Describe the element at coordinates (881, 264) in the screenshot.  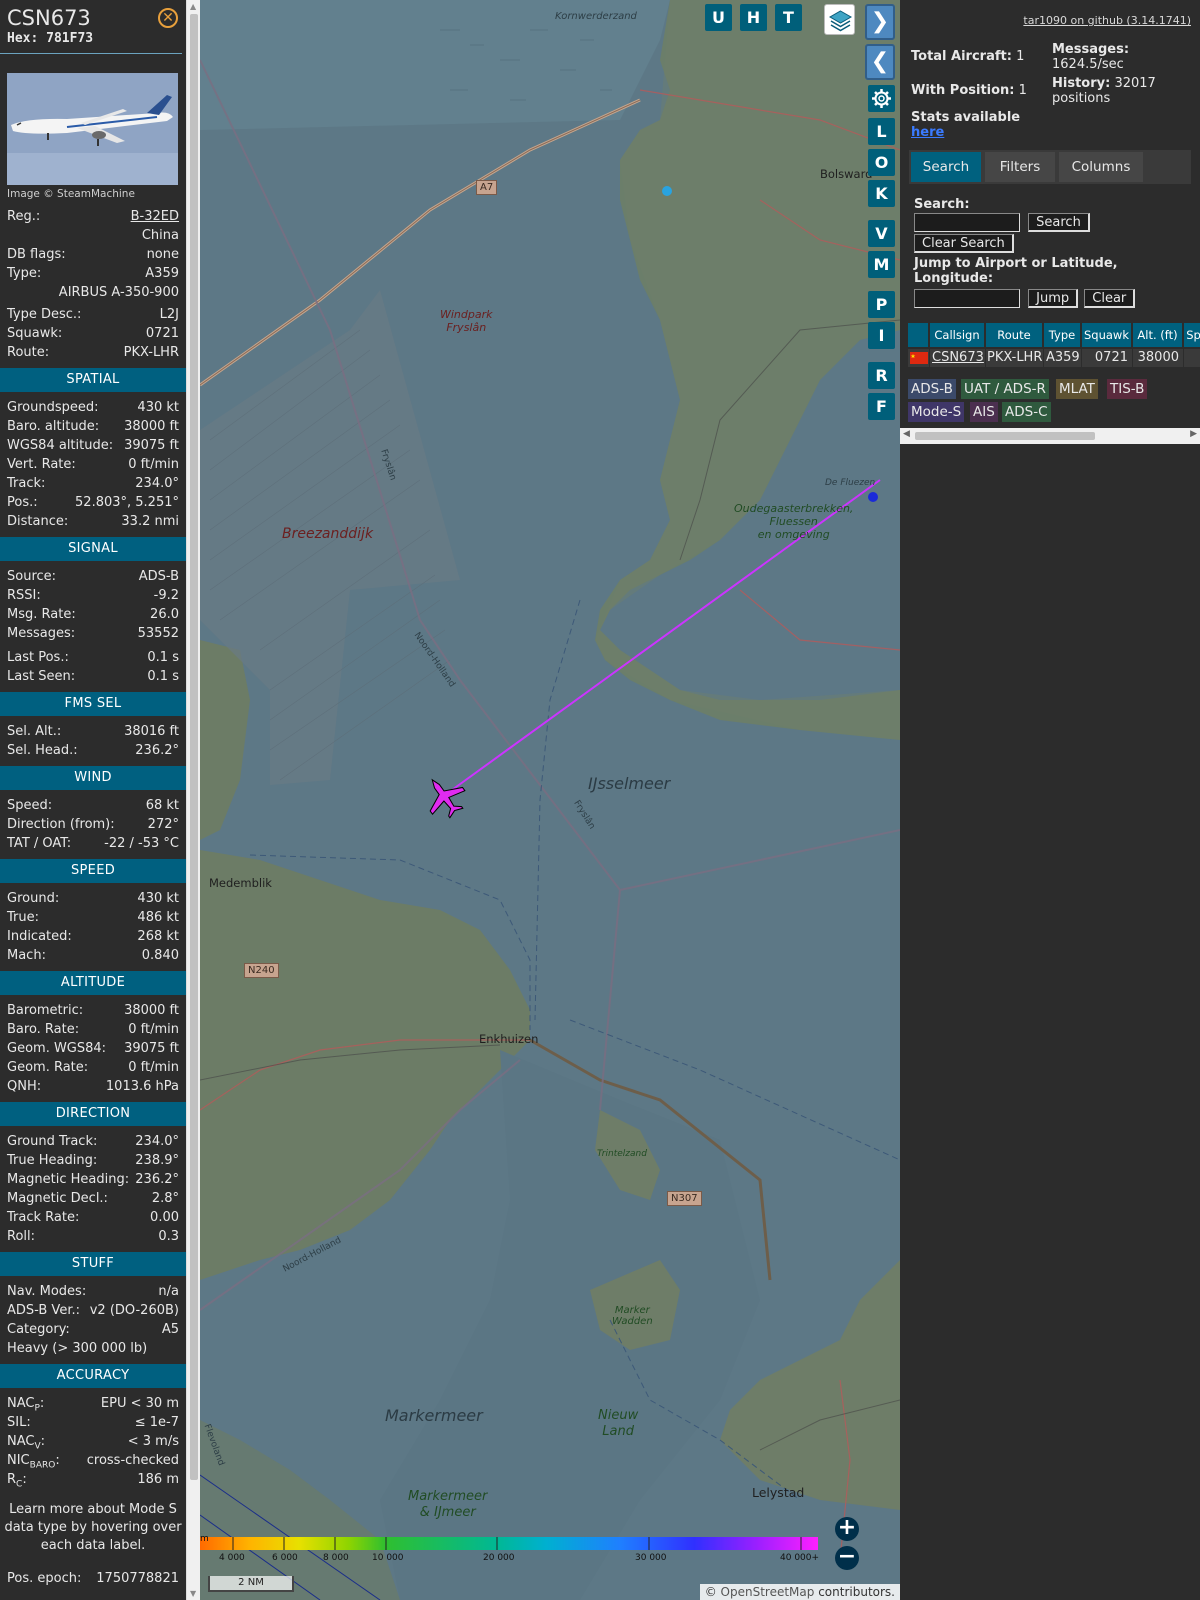
I see `button-m: M` at that location.